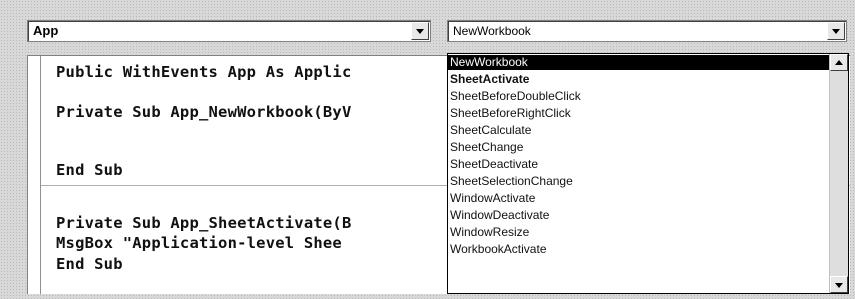 The width and height of the screenshot is (855, 299). I want to click on procedure-combo-box: NewWorkbook, so click(647, 31).